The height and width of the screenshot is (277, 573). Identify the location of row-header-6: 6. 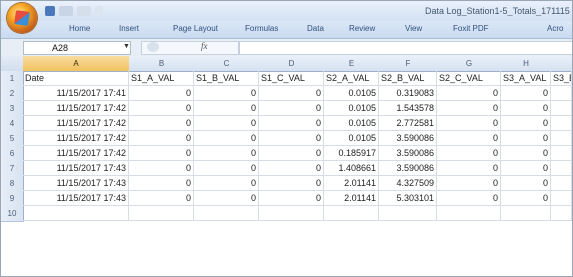
(12, 154).